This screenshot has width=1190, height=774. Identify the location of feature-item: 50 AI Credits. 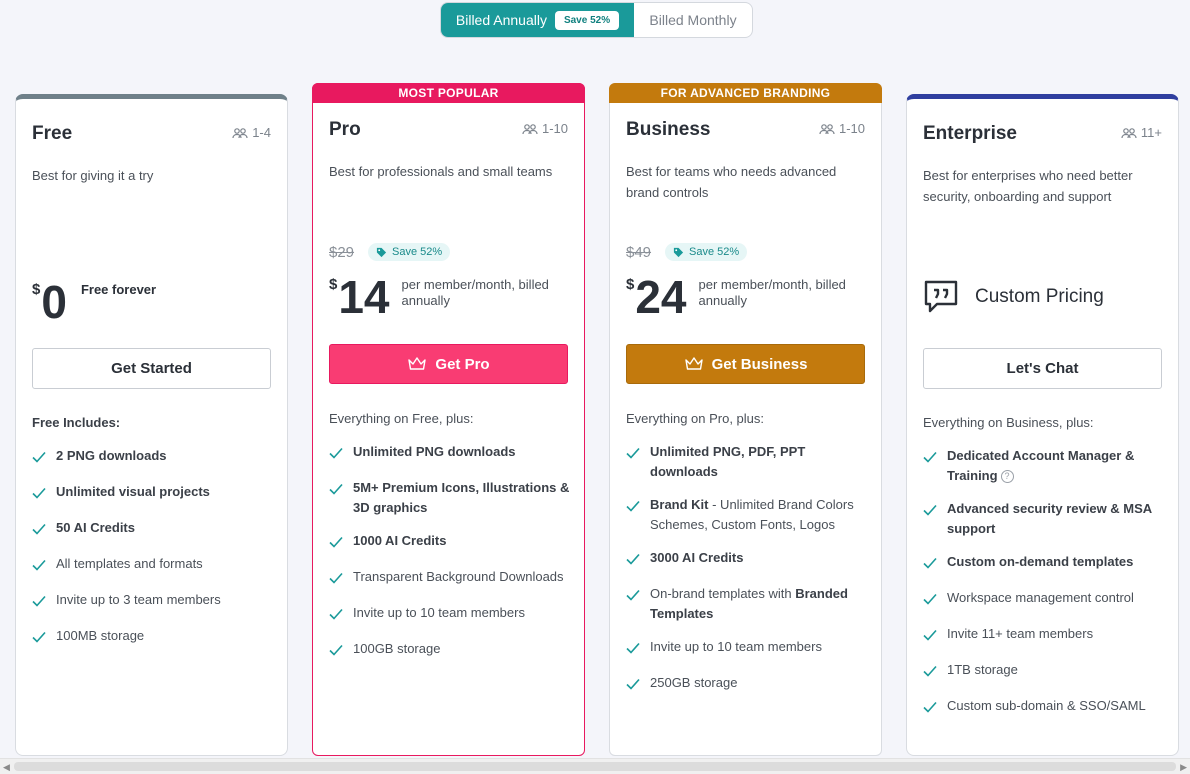
(153, 529).